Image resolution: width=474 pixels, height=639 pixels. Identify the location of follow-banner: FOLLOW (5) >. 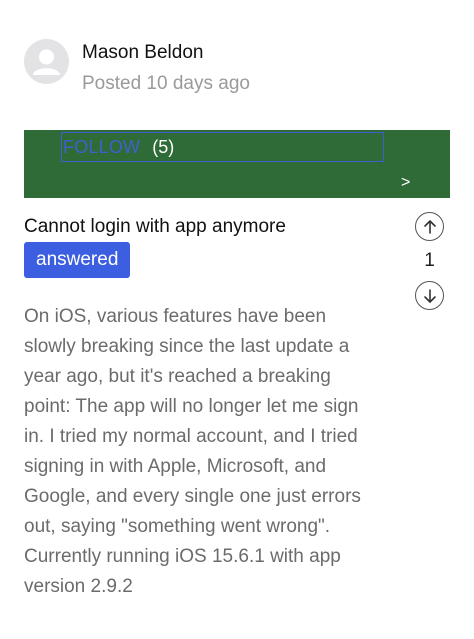
(237, 164).